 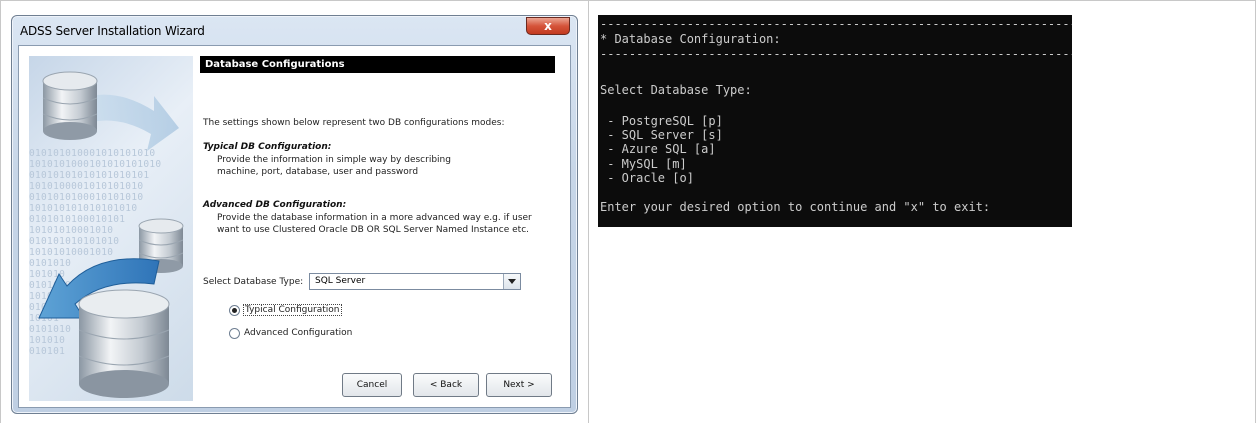 What do you see at coordinates (446, 385) in the screenshot?
I see `back-button: < Back` at bounding box center [446, 385].